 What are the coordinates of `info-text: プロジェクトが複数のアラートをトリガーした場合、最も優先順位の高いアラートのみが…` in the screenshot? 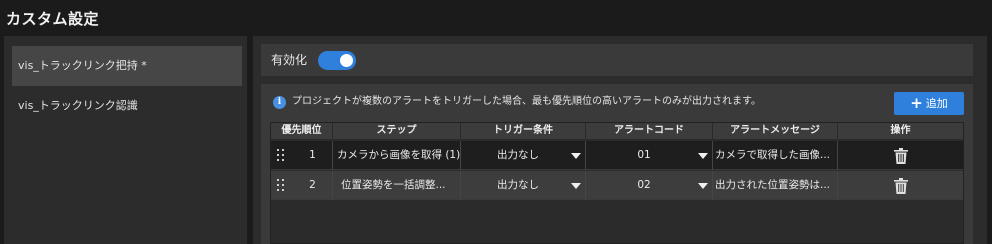 It's located at (526, 101).